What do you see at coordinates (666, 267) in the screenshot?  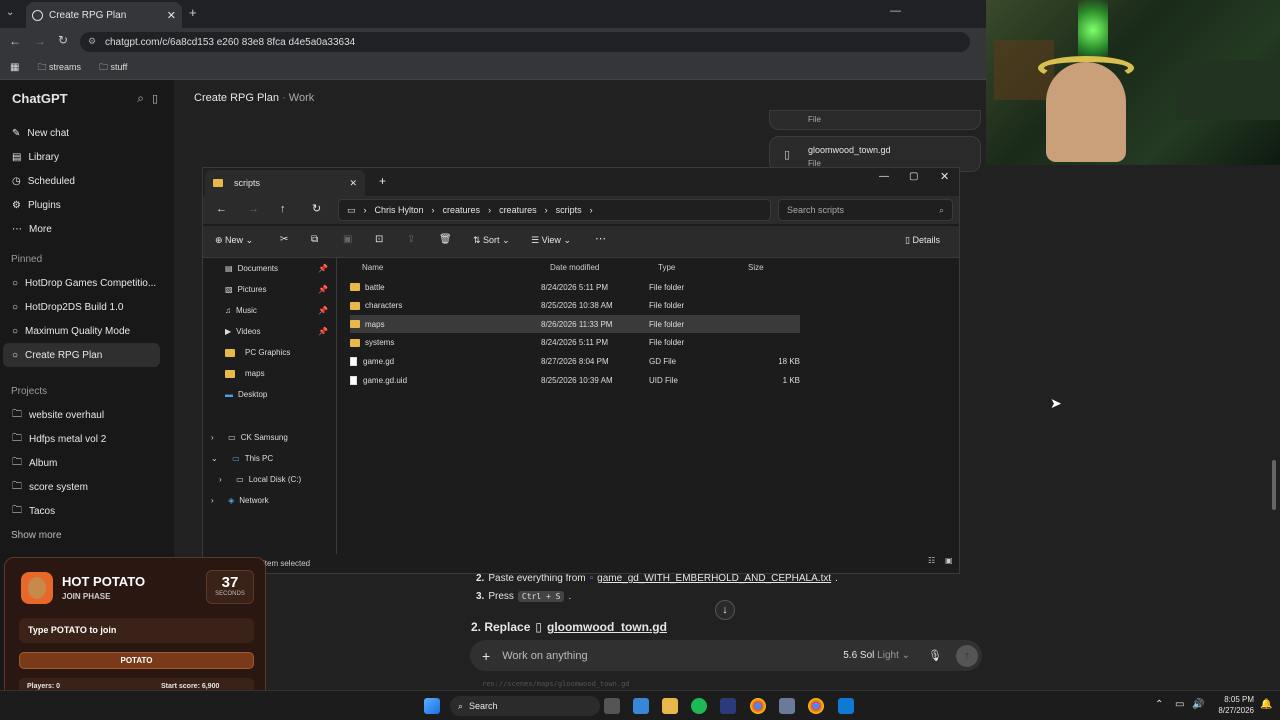 I see `column-type: Type` at bounding box center [666, 267].